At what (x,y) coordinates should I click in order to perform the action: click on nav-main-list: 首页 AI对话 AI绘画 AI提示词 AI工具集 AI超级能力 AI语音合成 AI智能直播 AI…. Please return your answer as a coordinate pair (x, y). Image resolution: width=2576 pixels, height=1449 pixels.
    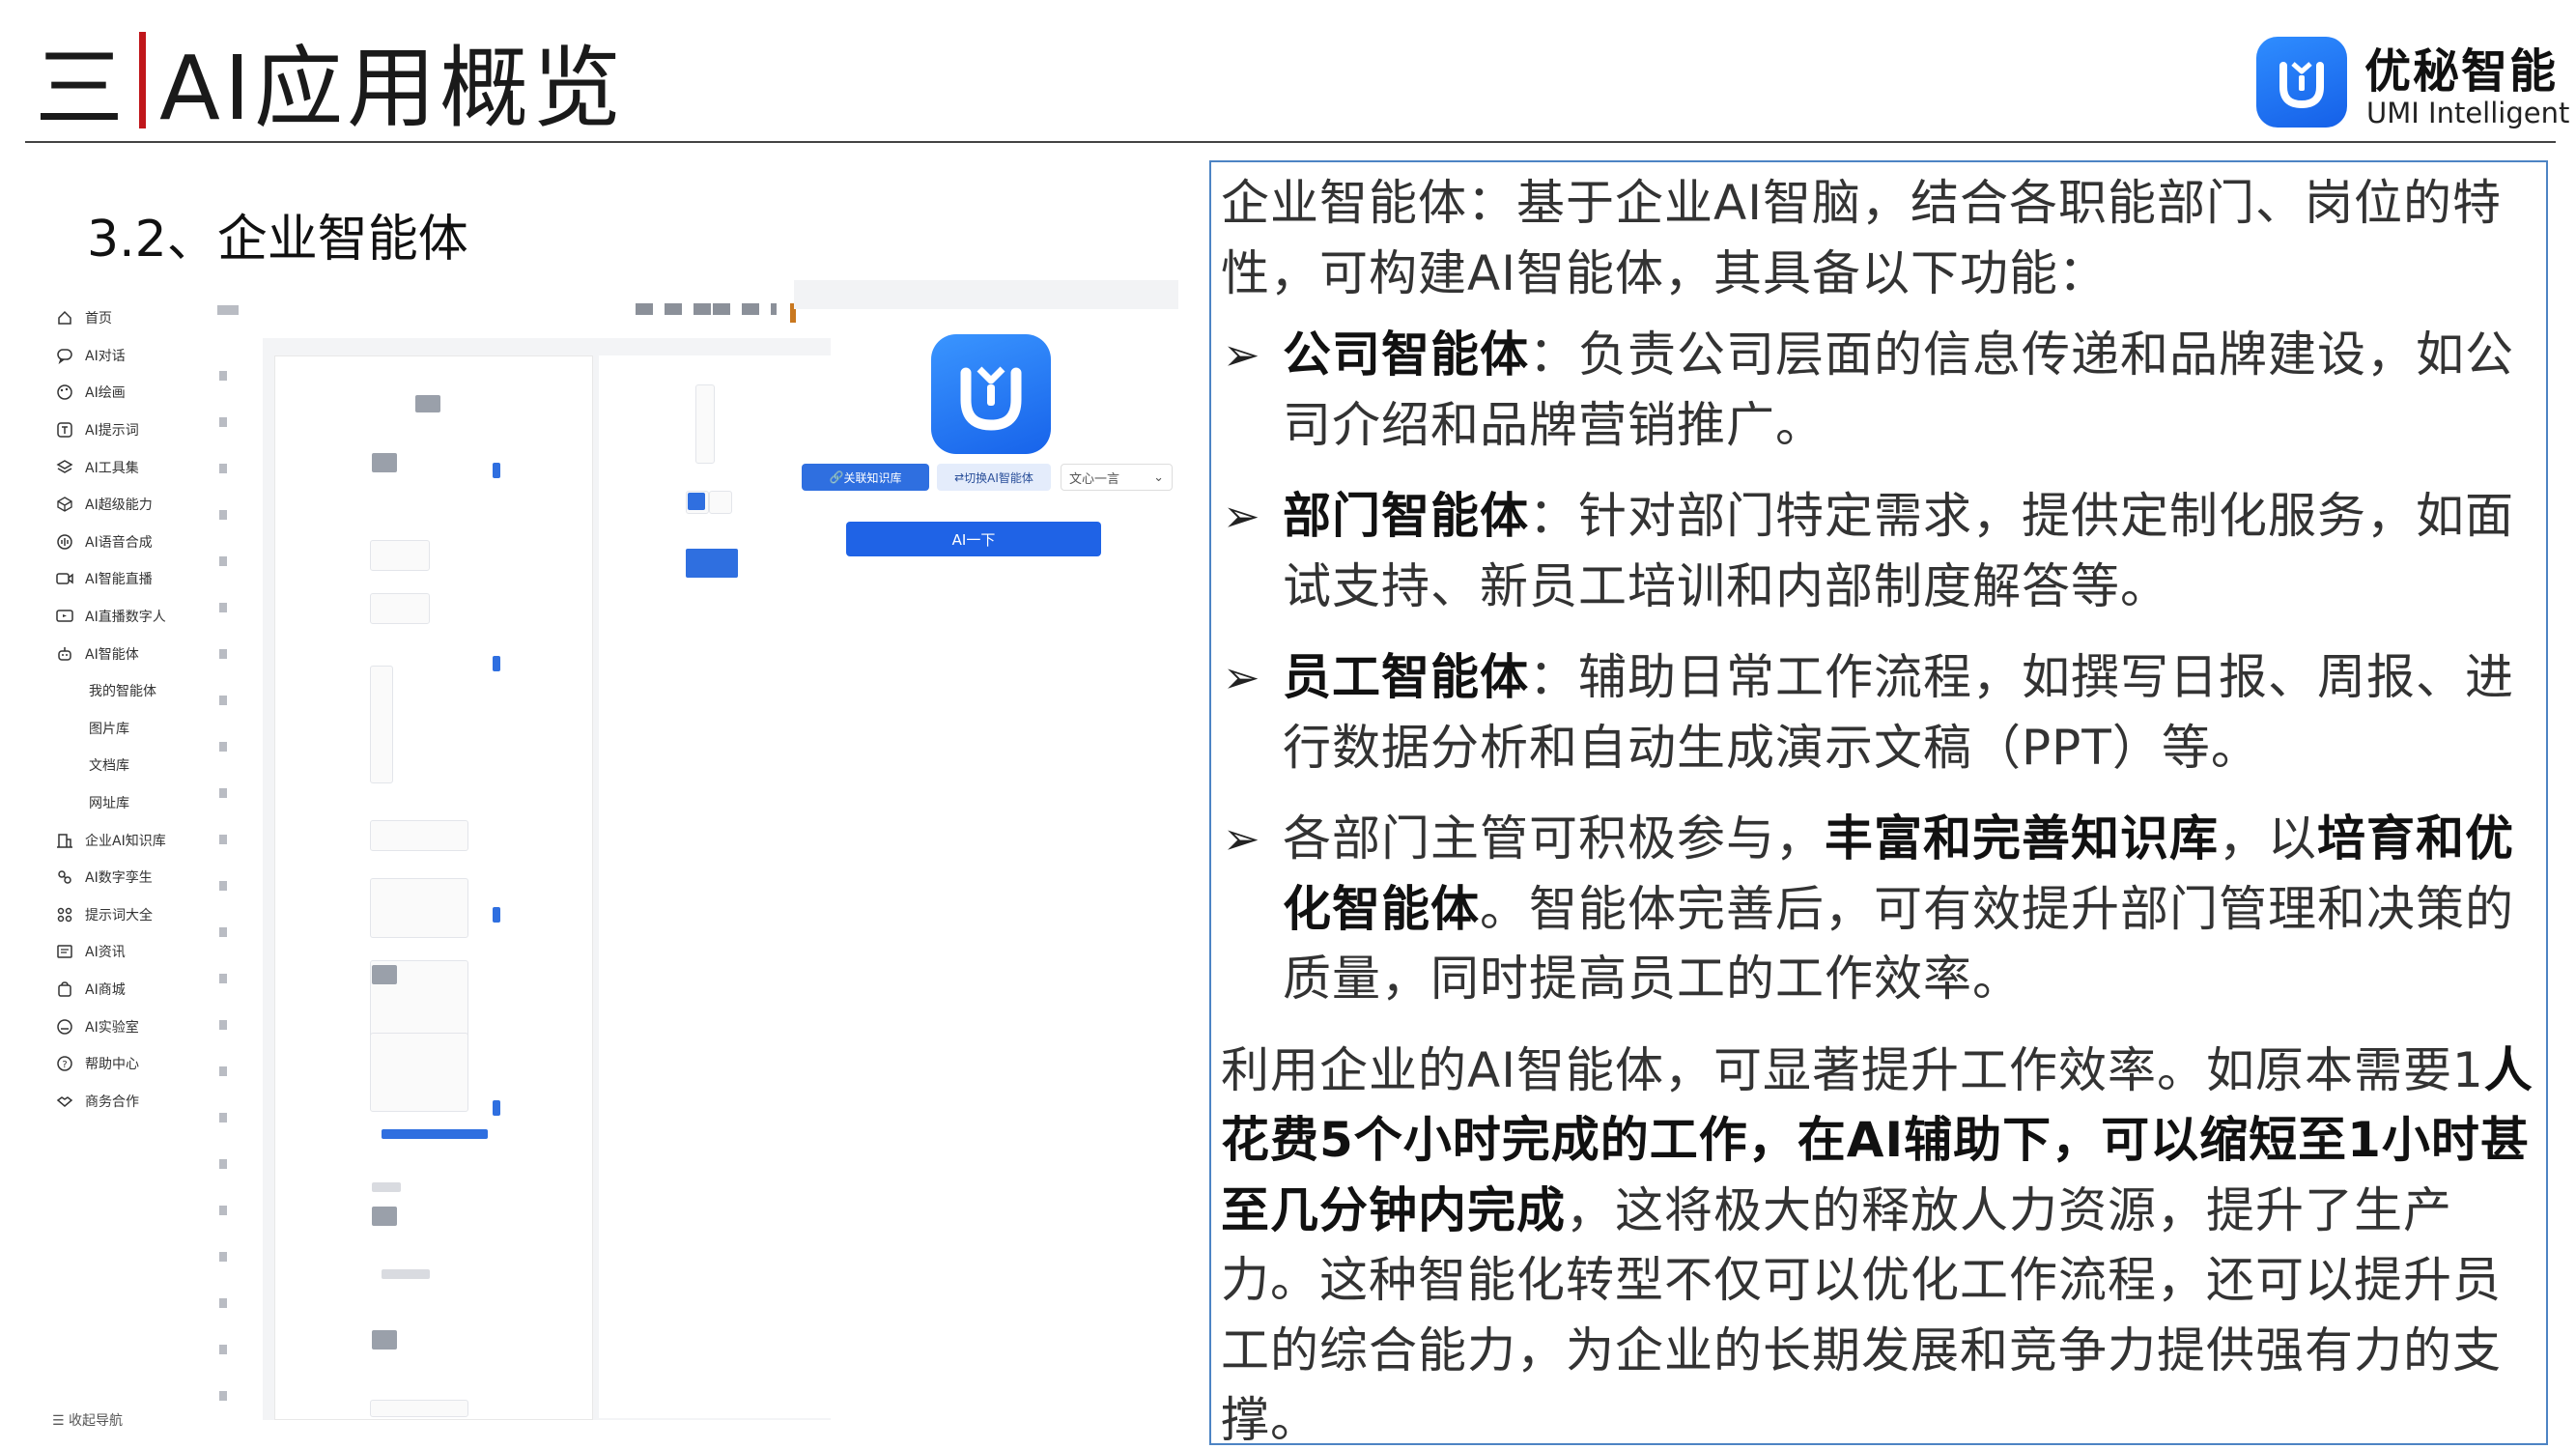
    Looking at the image, I should click on (123, 485).